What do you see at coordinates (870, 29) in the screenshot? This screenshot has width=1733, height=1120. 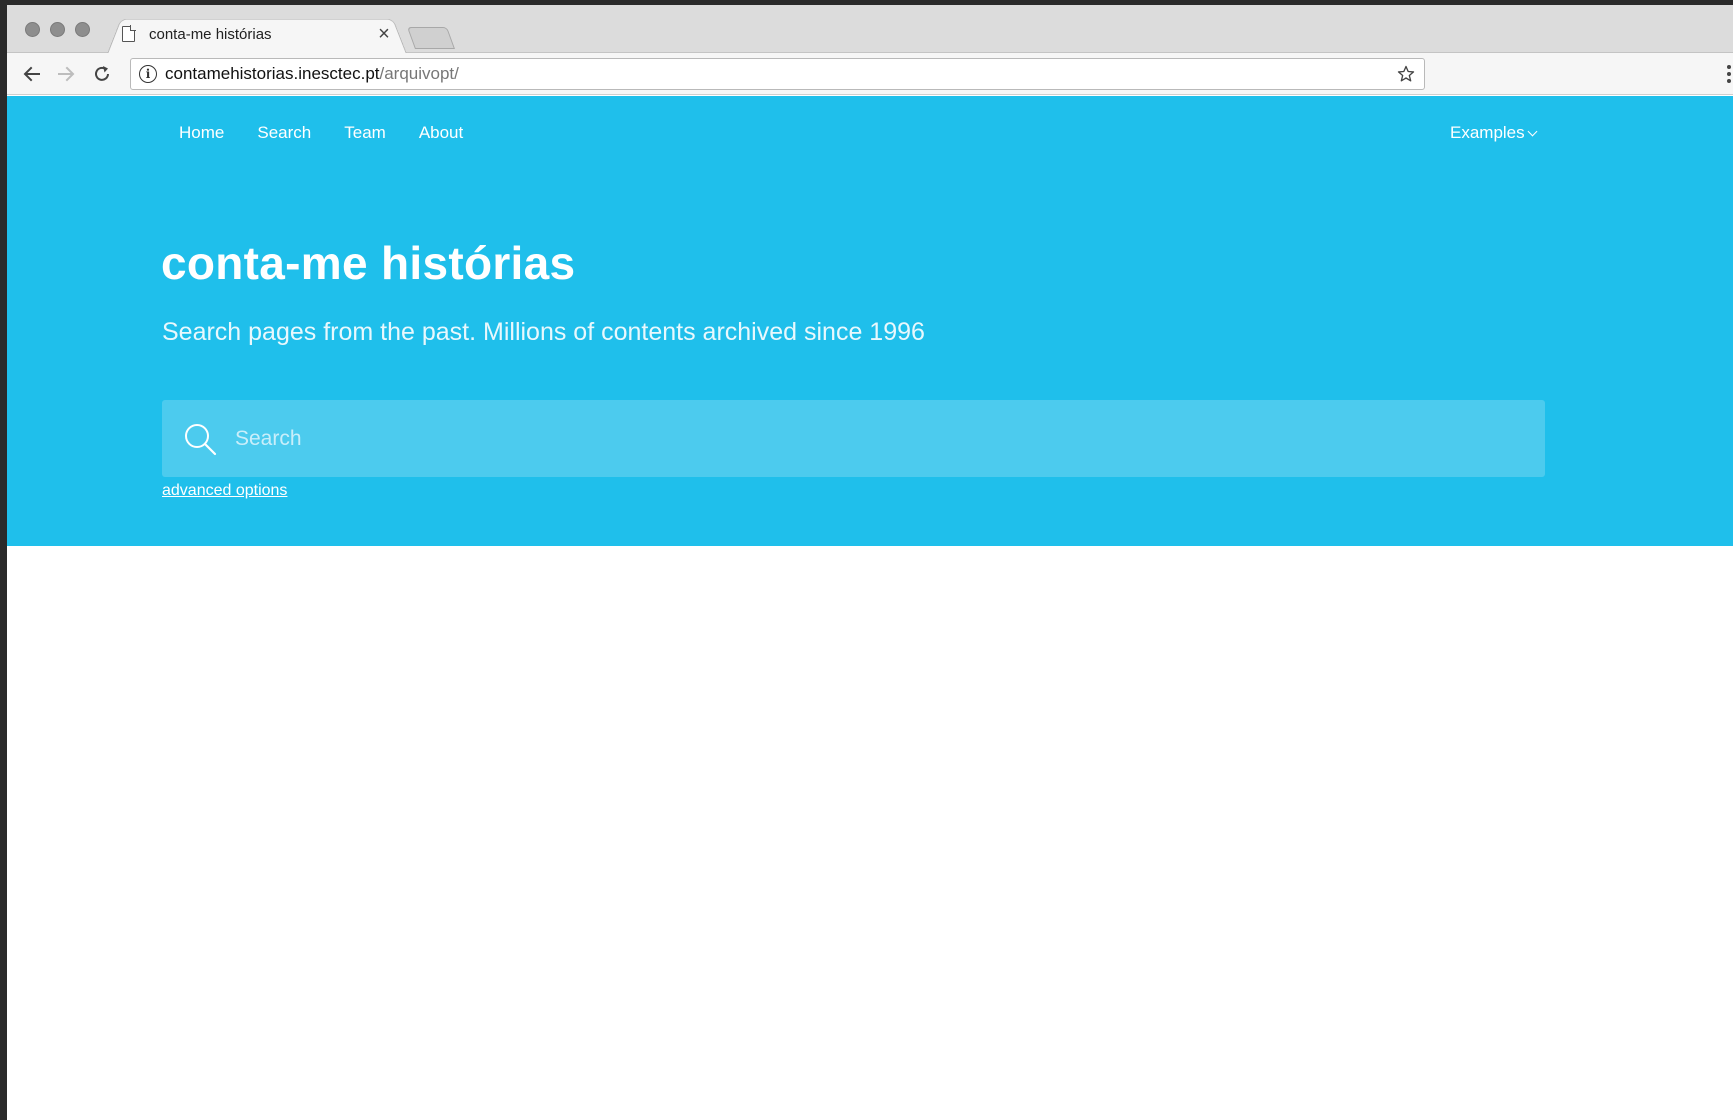 I see `tab-strip: conta-me histórias ×` at bounding box center [870, 29].